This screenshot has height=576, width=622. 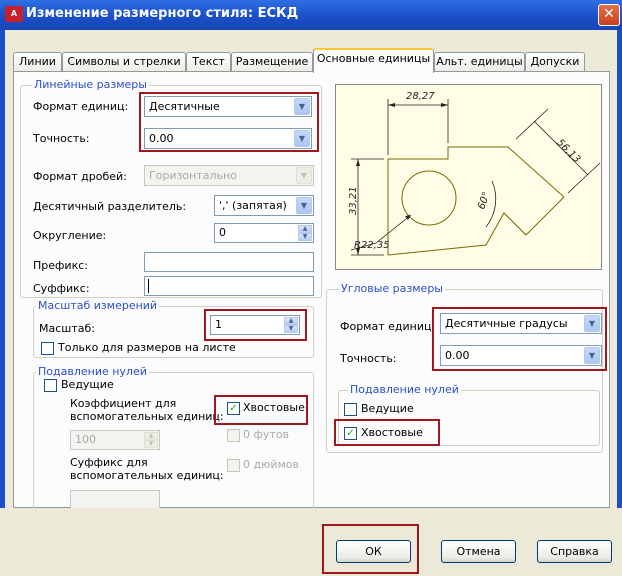 What do you see at coordinates (233, 435) in the screenshot?
I see `zero-feet-checkbox` at bounding box center [233, 435].